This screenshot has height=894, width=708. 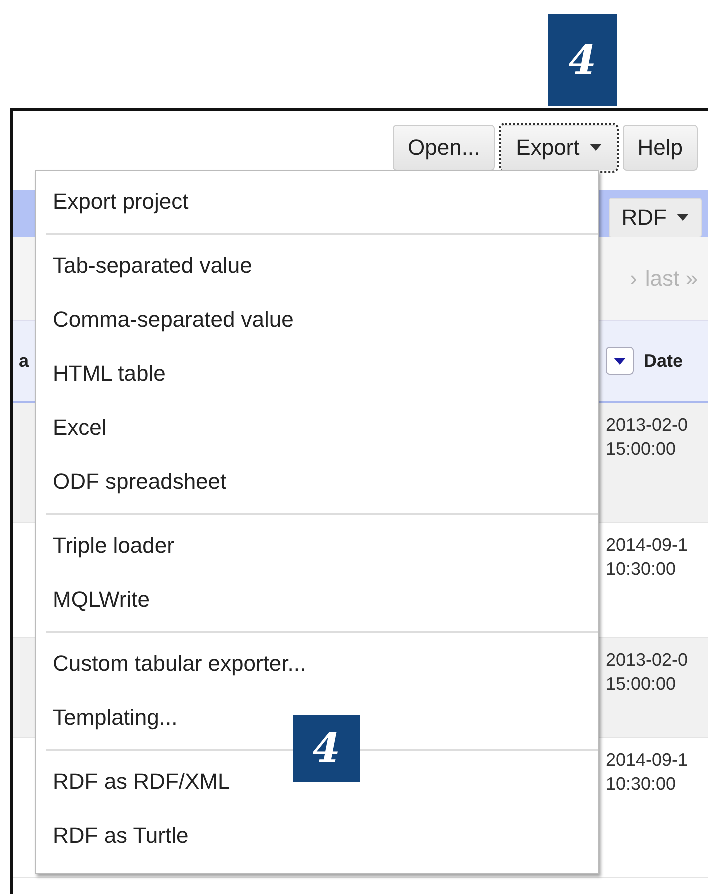 I want to click on menu-item: Tab-separated value, so click(x=317, y=266).